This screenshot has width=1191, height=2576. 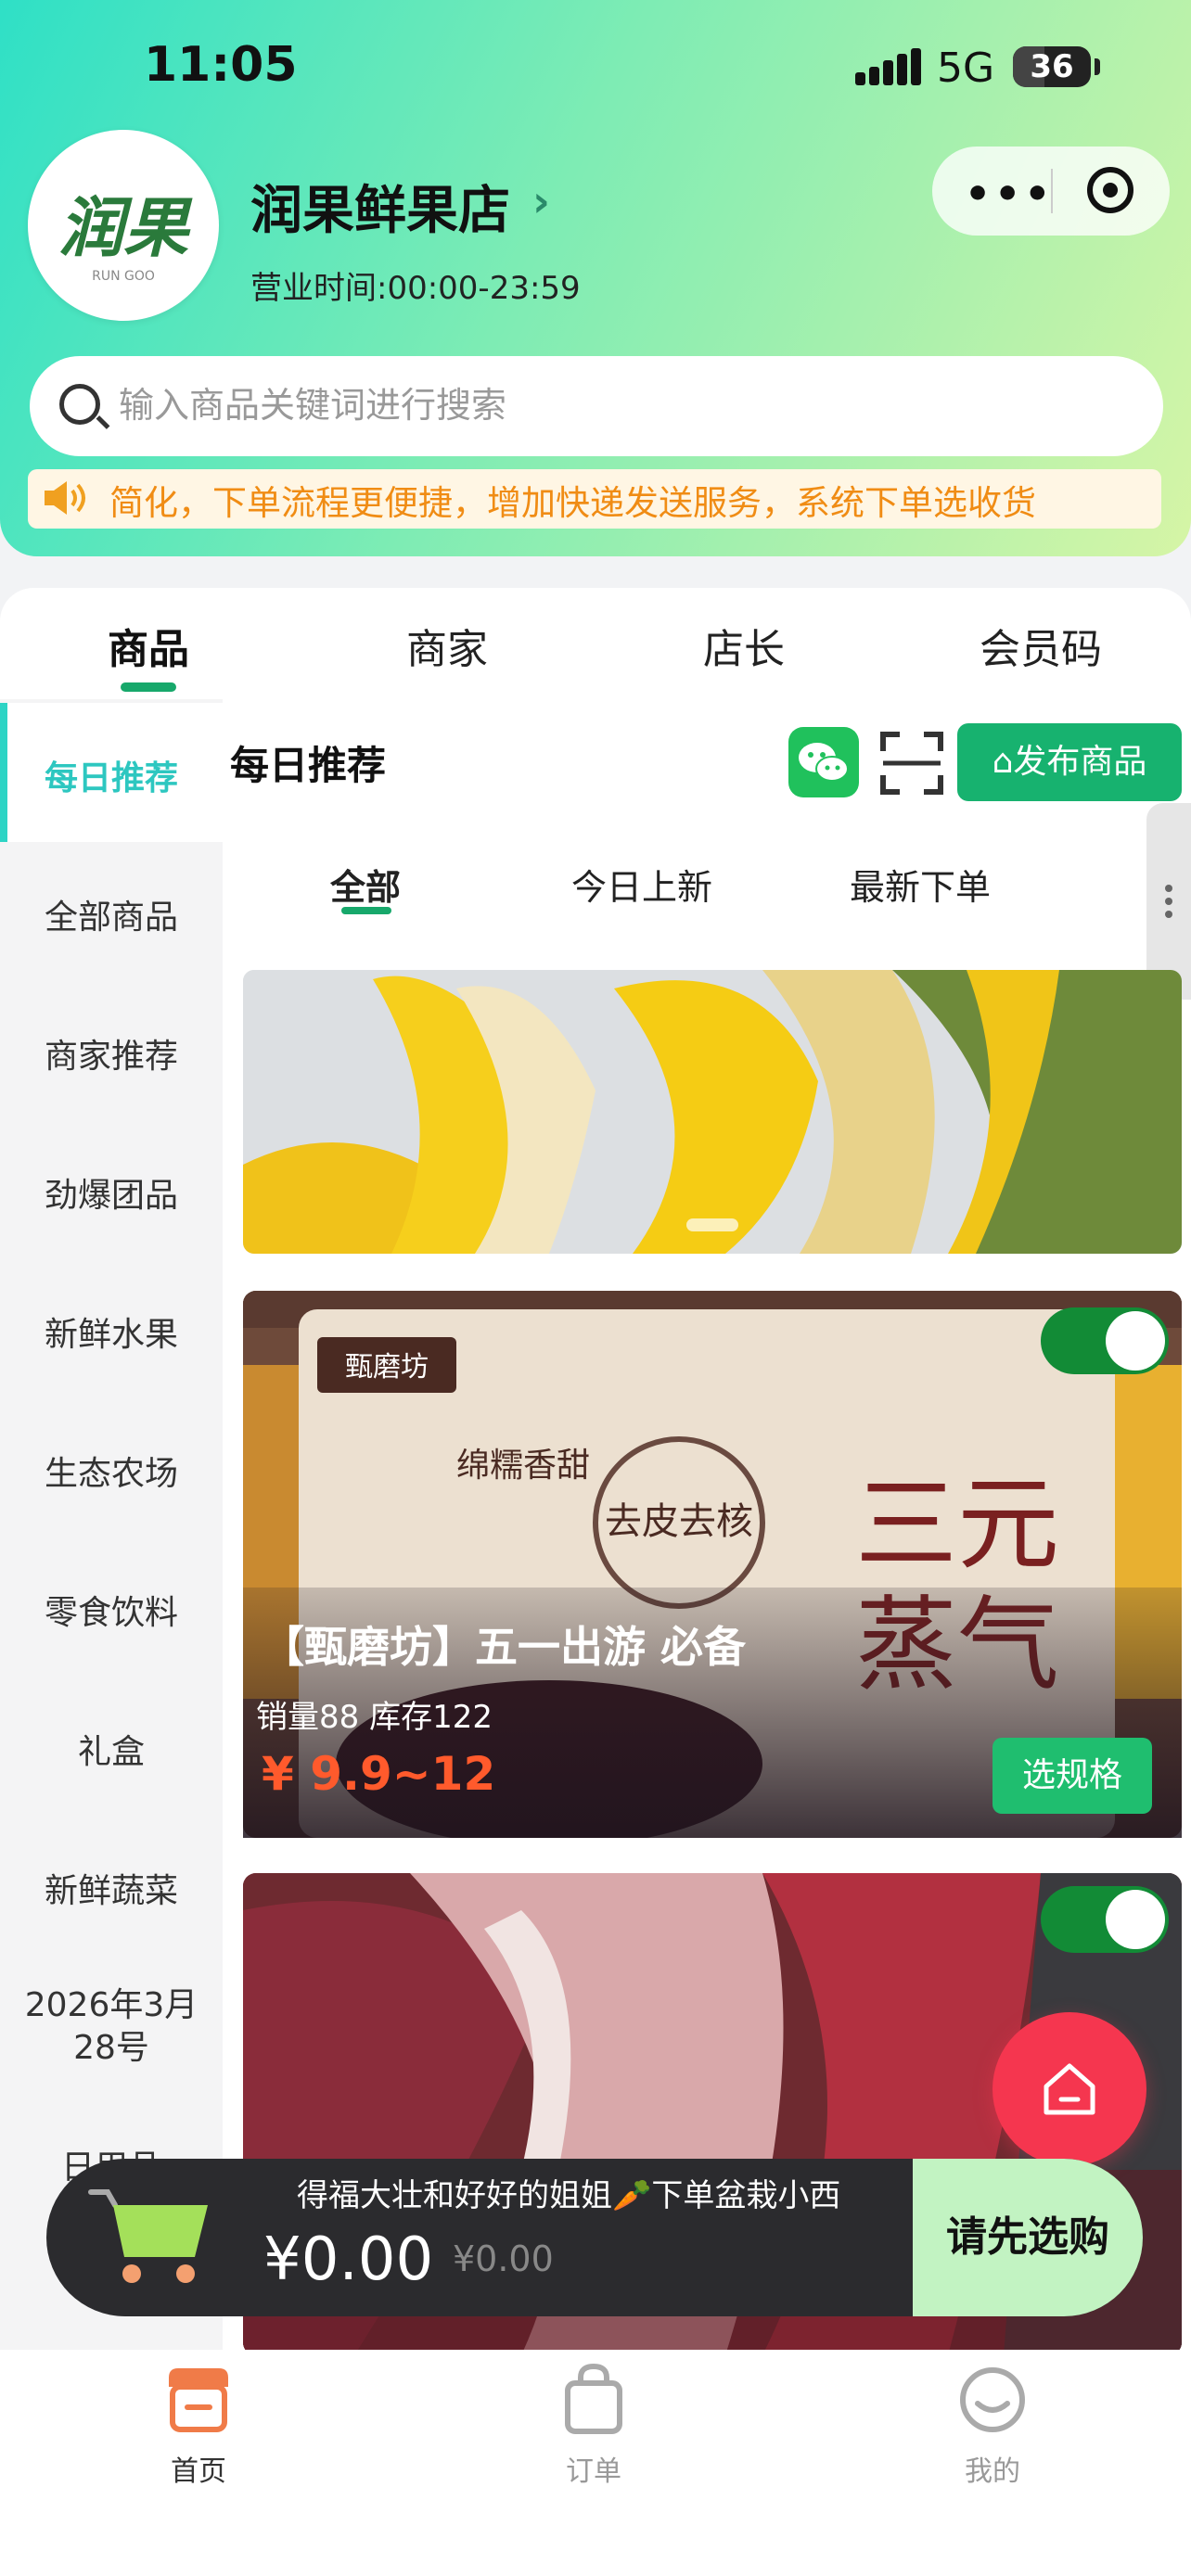 I want to click on carousel-indicator, so click(x=712, y=1224).